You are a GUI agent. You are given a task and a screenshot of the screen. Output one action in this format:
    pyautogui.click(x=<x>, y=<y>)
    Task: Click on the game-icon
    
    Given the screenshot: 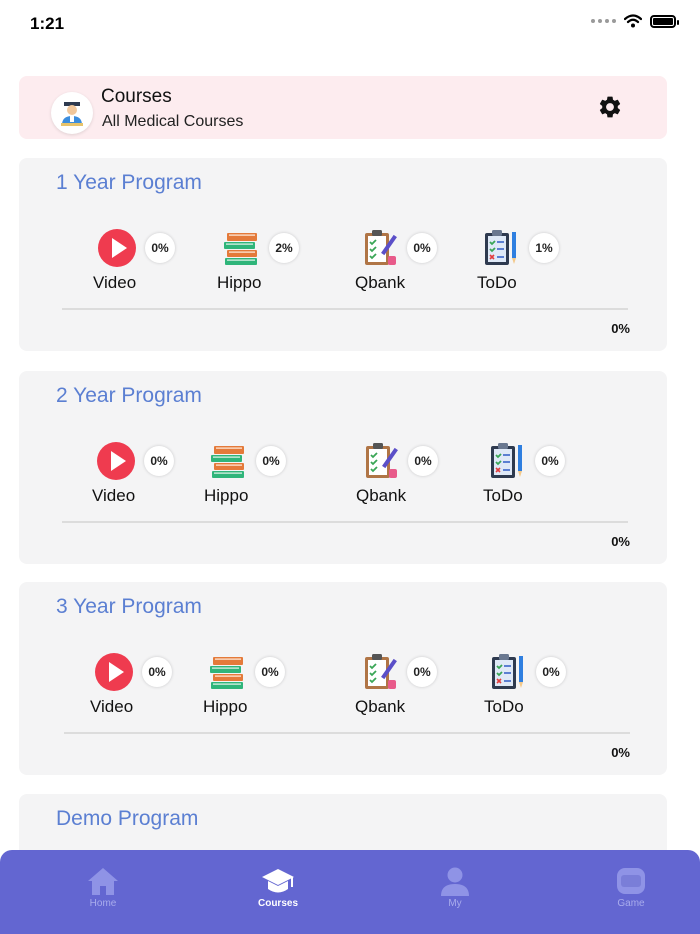 What is the action you would take?
    pyautogui.click(x=631, y=881)
    